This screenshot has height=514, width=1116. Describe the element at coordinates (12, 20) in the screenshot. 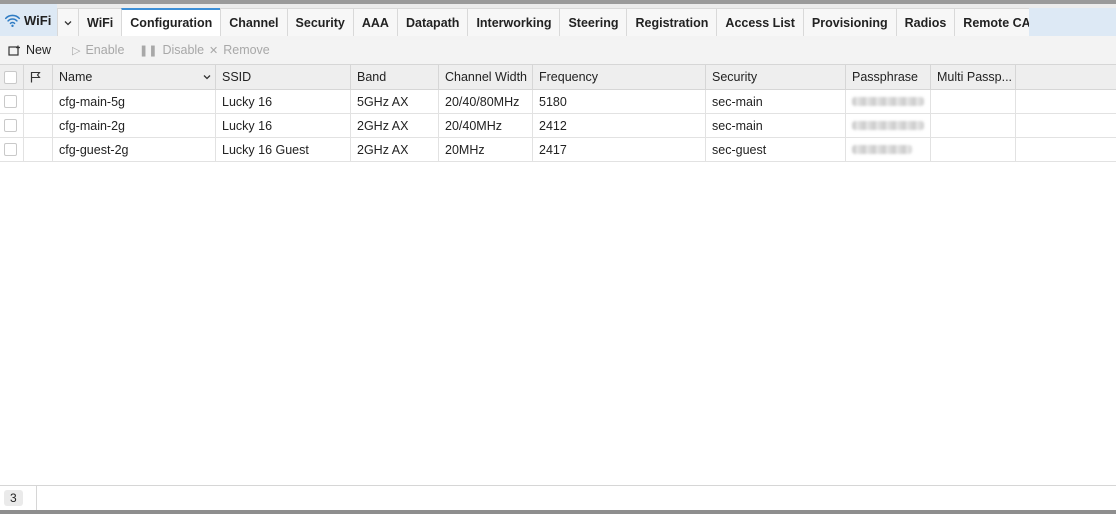

I see `wifi-icon` at that location.